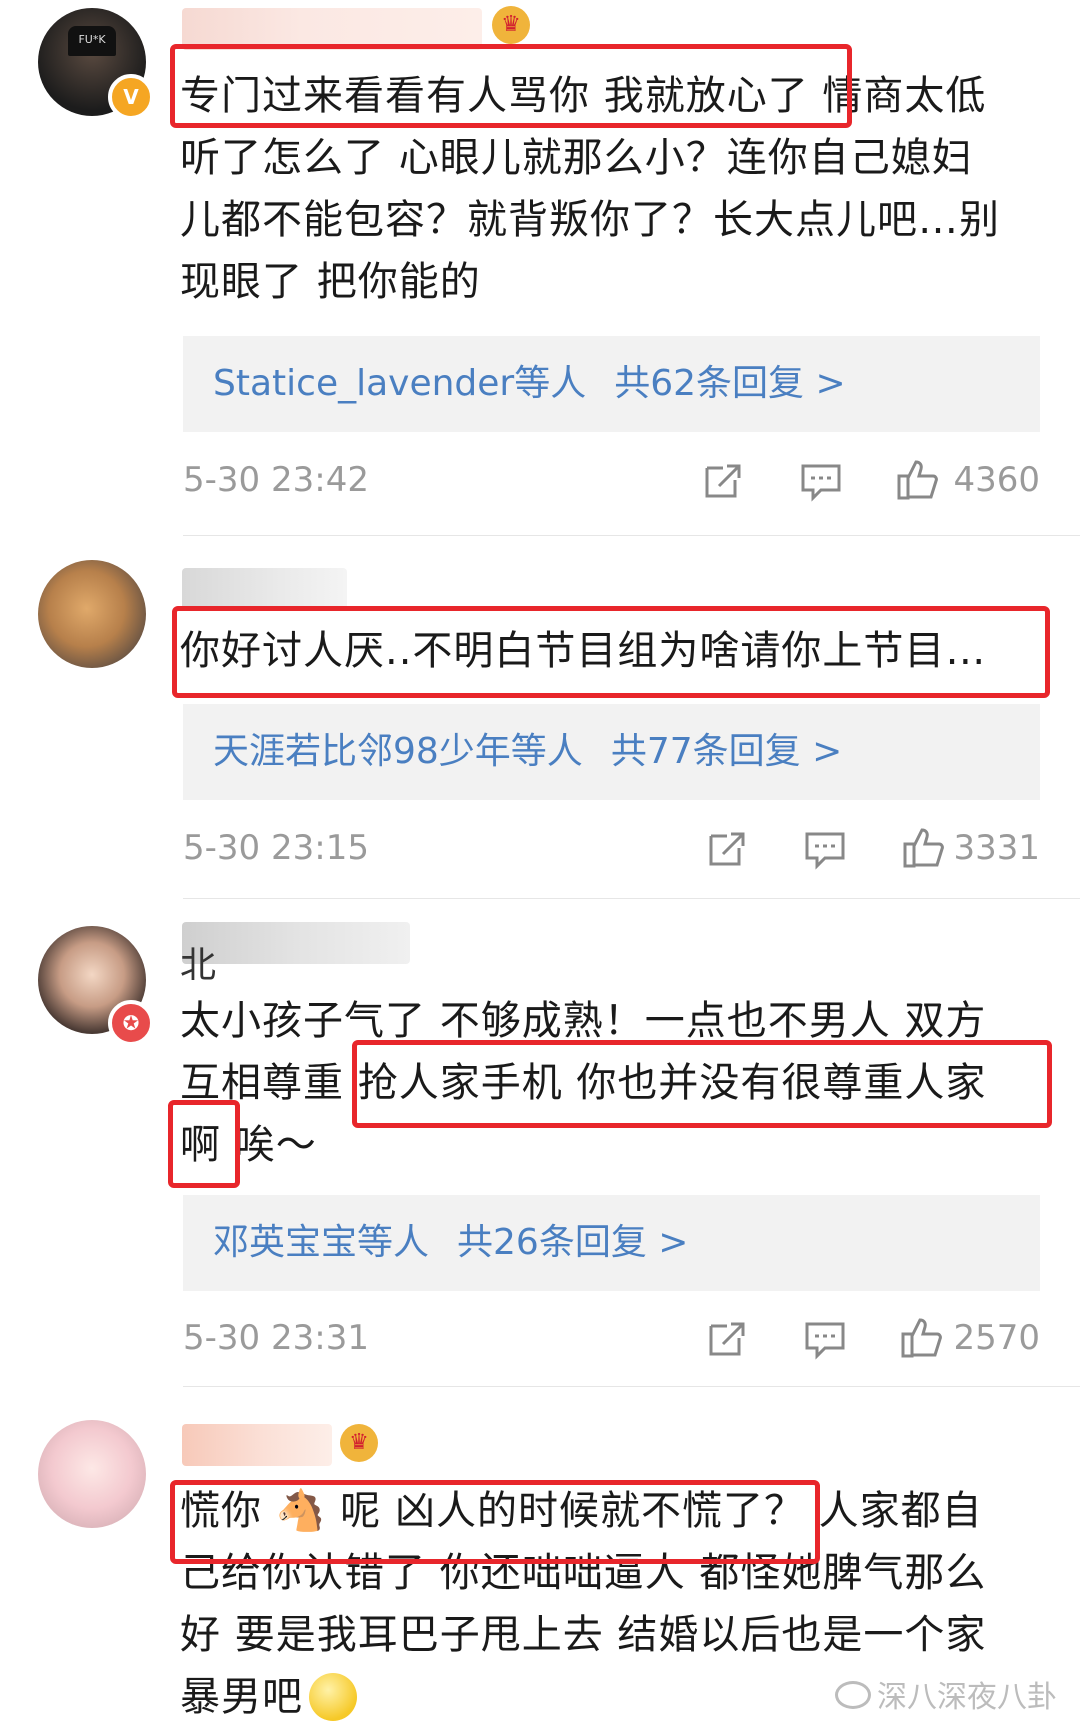 The image size is (1080, 1728). What do you see at coordinates (131, 1023) in the screenshot?
I see `star-badge-icon: ✪` at bounding box center [131, 1023].